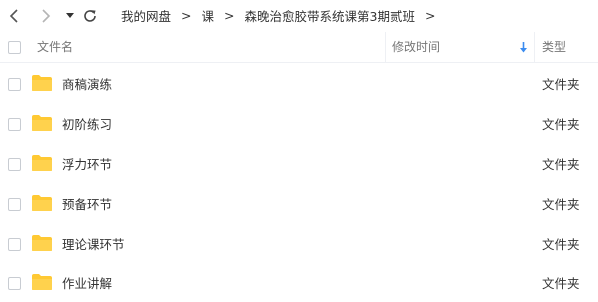 This screenshot has height=302, width=598. I want to click on breadcrumb: 我的网盘 > 课 > 森晚治愈胶带系统课第3期贰班 >, so click(283, 15).